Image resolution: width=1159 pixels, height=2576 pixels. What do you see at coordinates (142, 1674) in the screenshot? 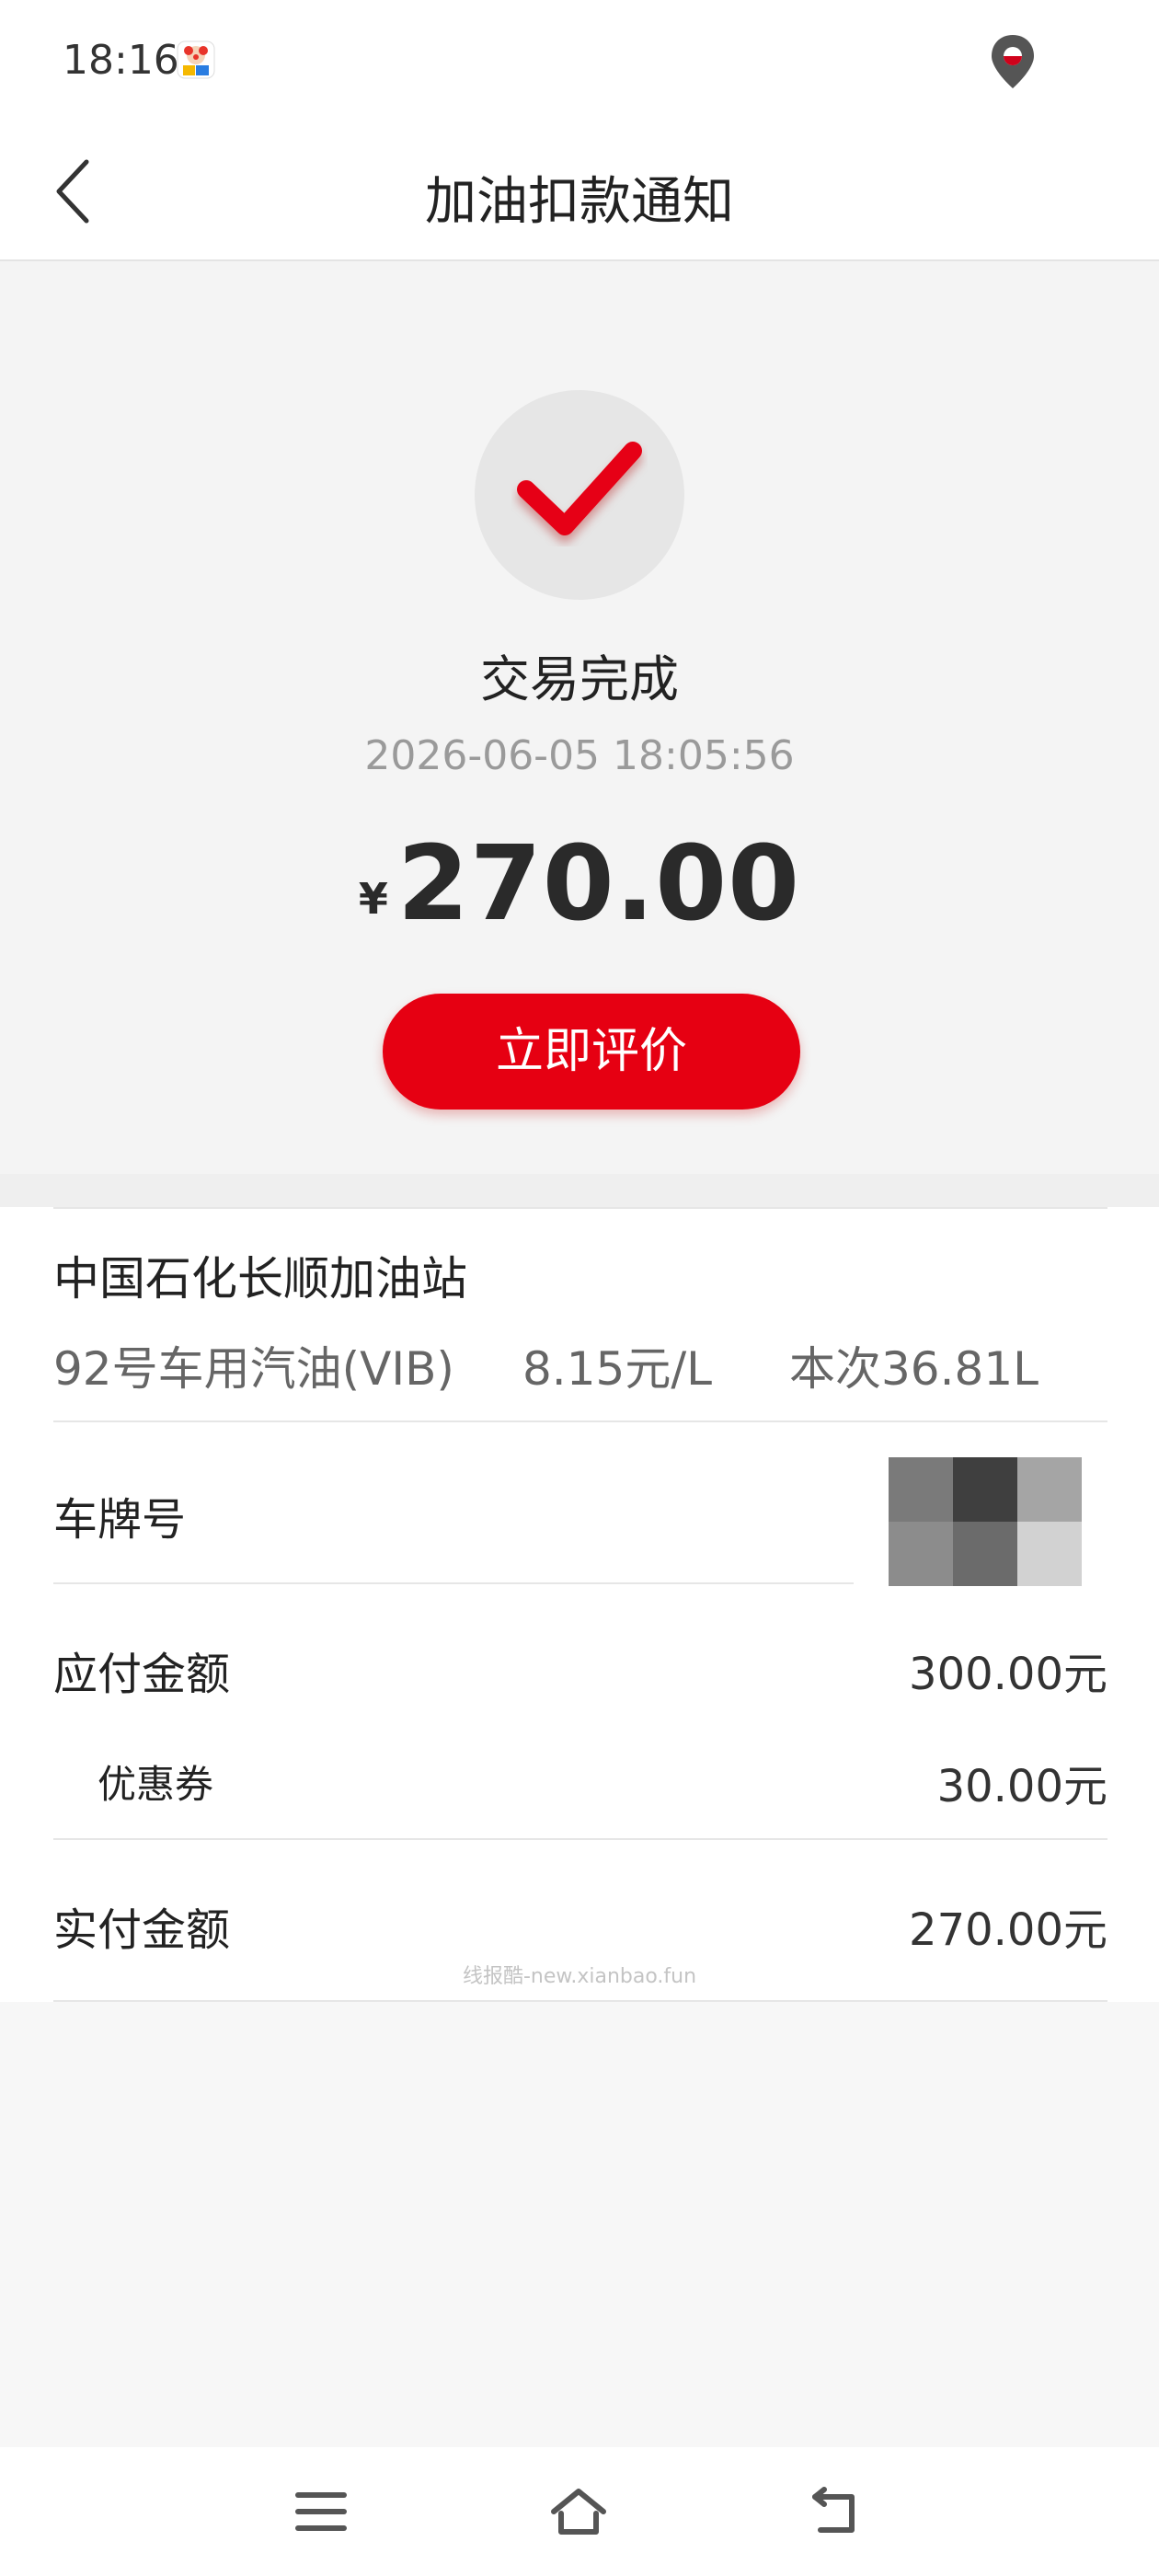
I see `payable-amount-label: 应付金额` at bounding box center [142, 1674].